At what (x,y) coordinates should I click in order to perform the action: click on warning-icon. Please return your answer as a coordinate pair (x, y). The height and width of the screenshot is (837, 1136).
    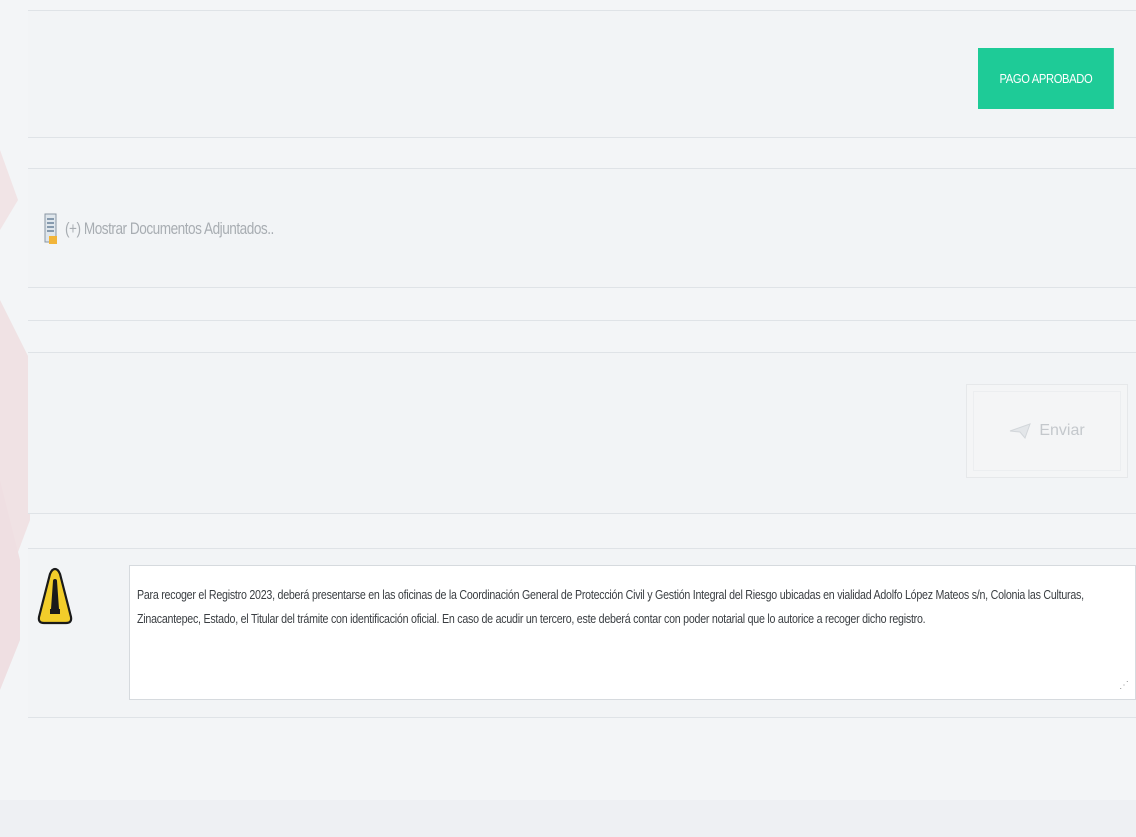
    Looking at the image, I should click on (55, 596).